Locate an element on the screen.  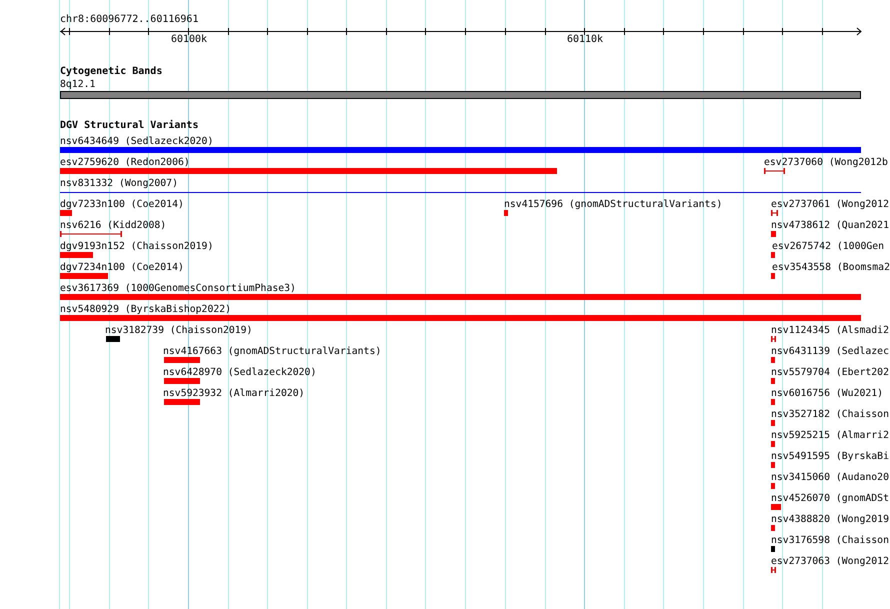
feature-label: nsv4167663 (gnomADStructuralVariants) is located at coordinates (272, 351).